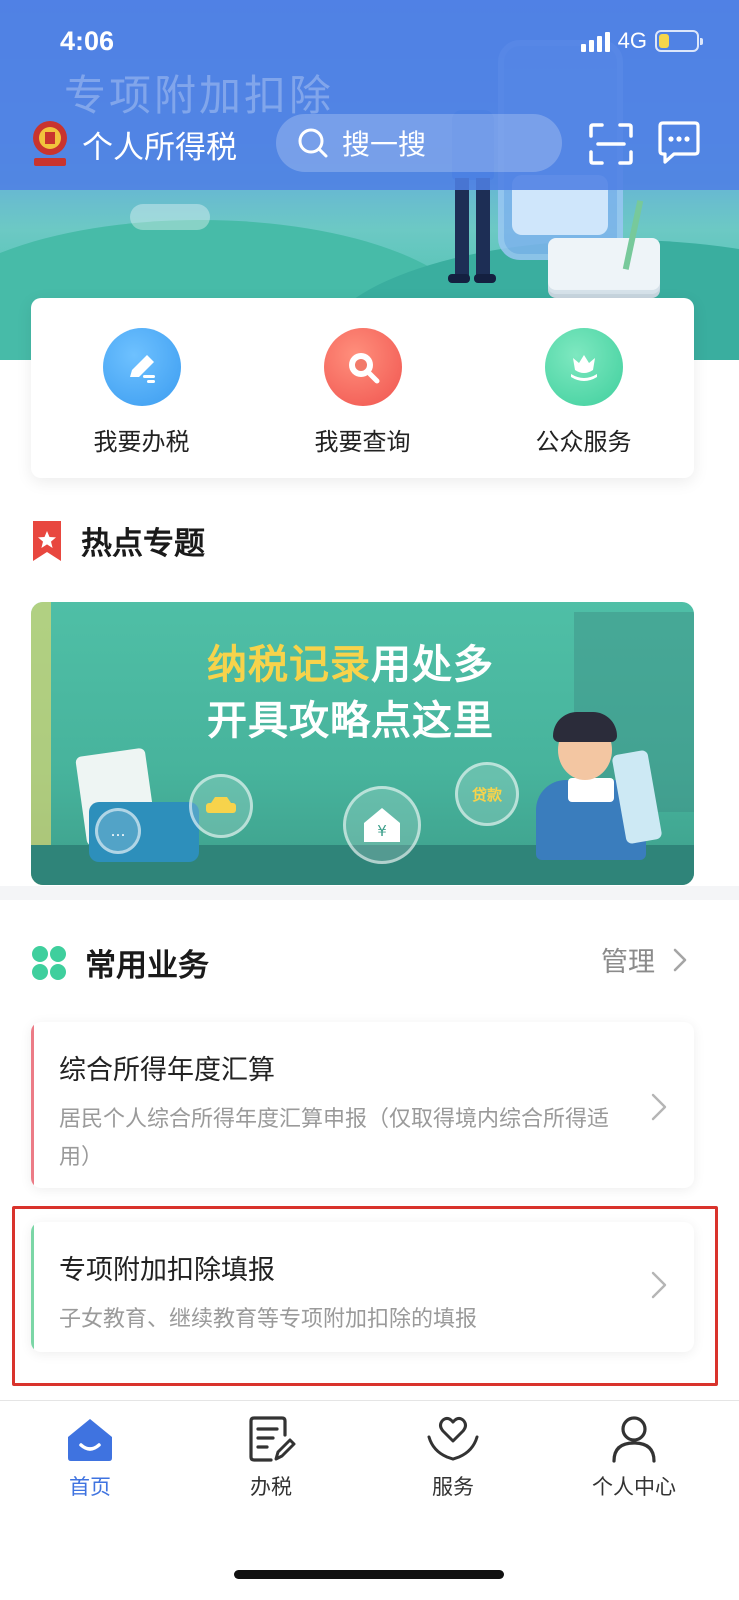 The image size is (739, 1600). I want to click on banner-highlight-text: 纳税记录, so click(289, 665).